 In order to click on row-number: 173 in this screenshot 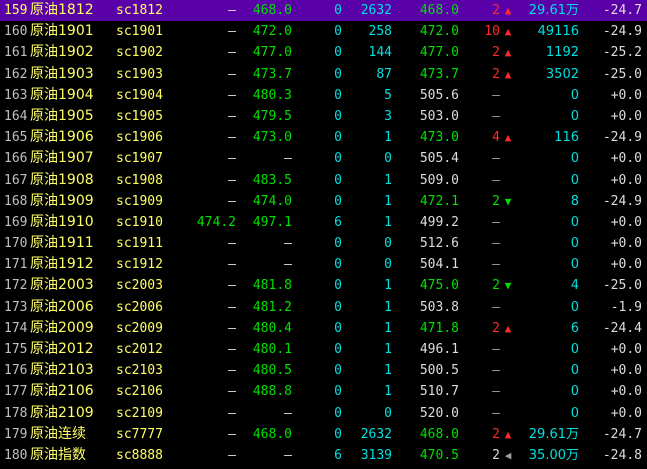, I will do `click(16, 307)`.